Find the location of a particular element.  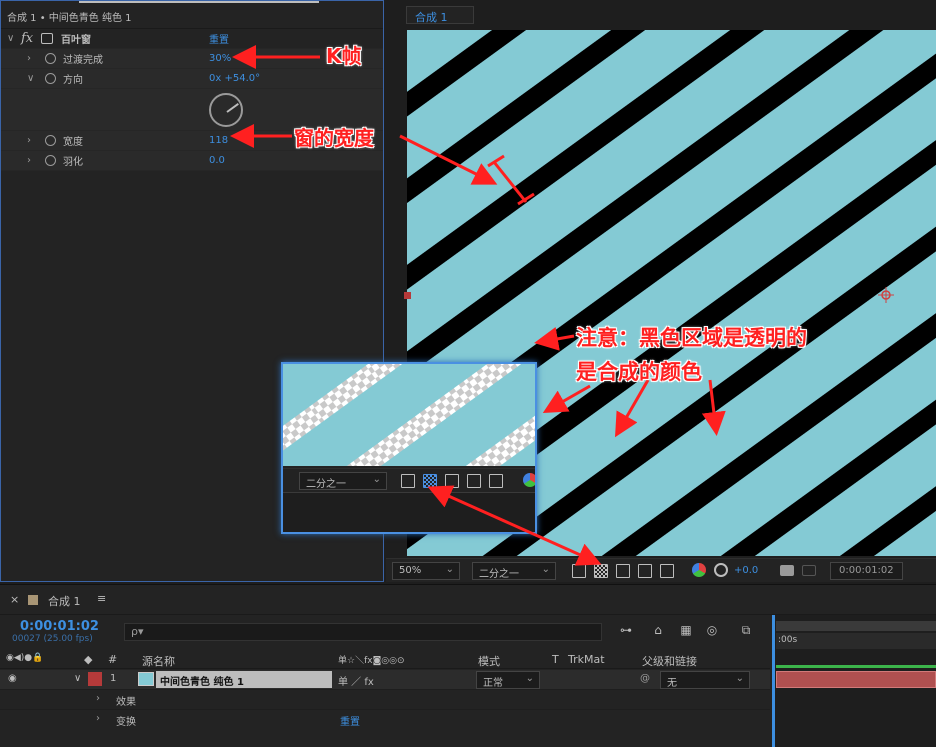

parent-value: 无 is located at coordinates (672, 683).